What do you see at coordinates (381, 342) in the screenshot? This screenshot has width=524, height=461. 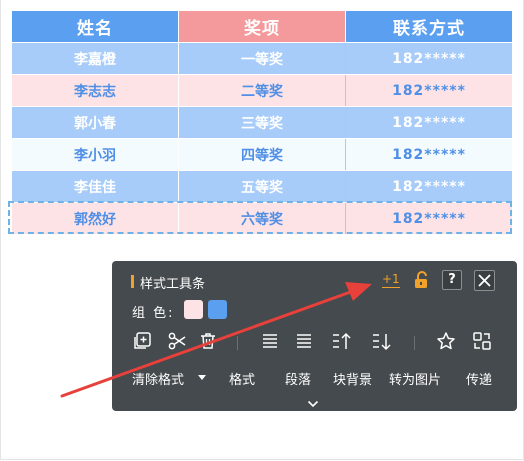 I see `sort-down-icon` at bounding box center [381, 342].